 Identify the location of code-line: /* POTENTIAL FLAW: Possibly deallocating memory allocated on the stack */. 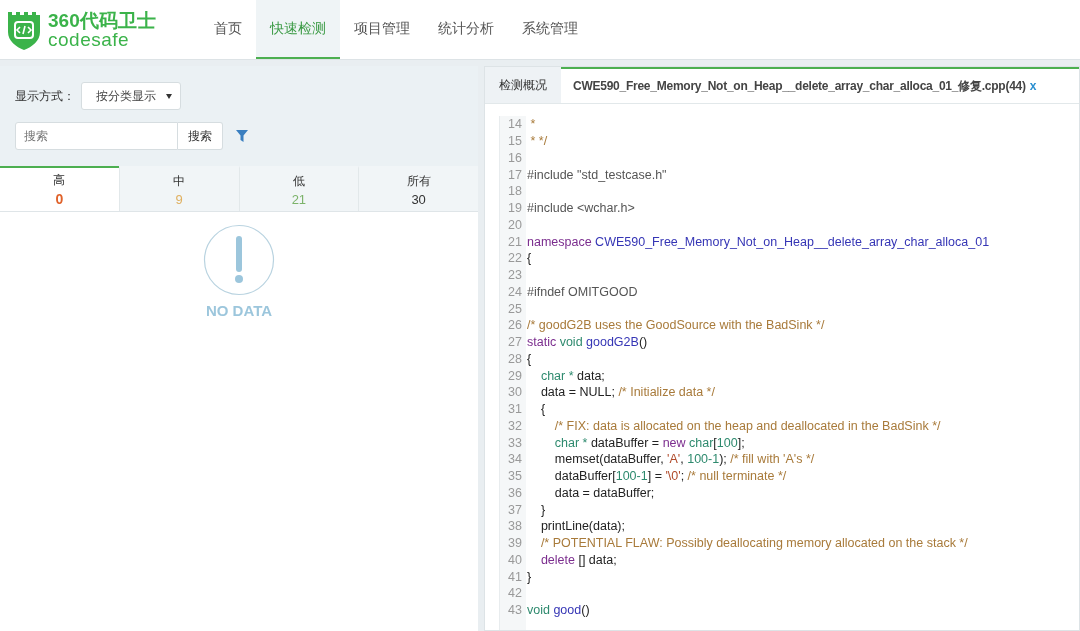
(753, 543).